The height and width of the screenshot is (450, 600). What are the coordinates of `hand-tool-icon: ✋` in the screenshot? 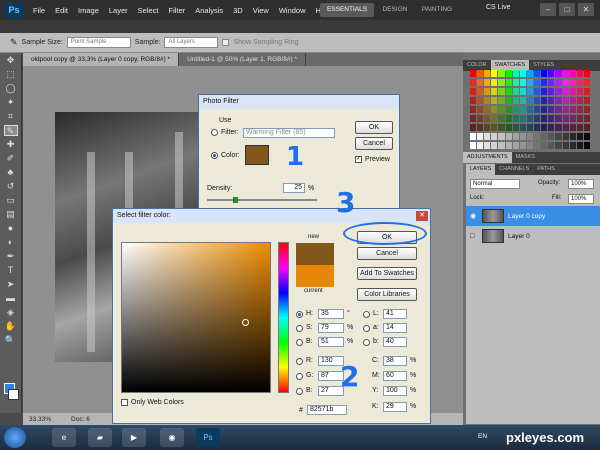 It's located at (11, 326).